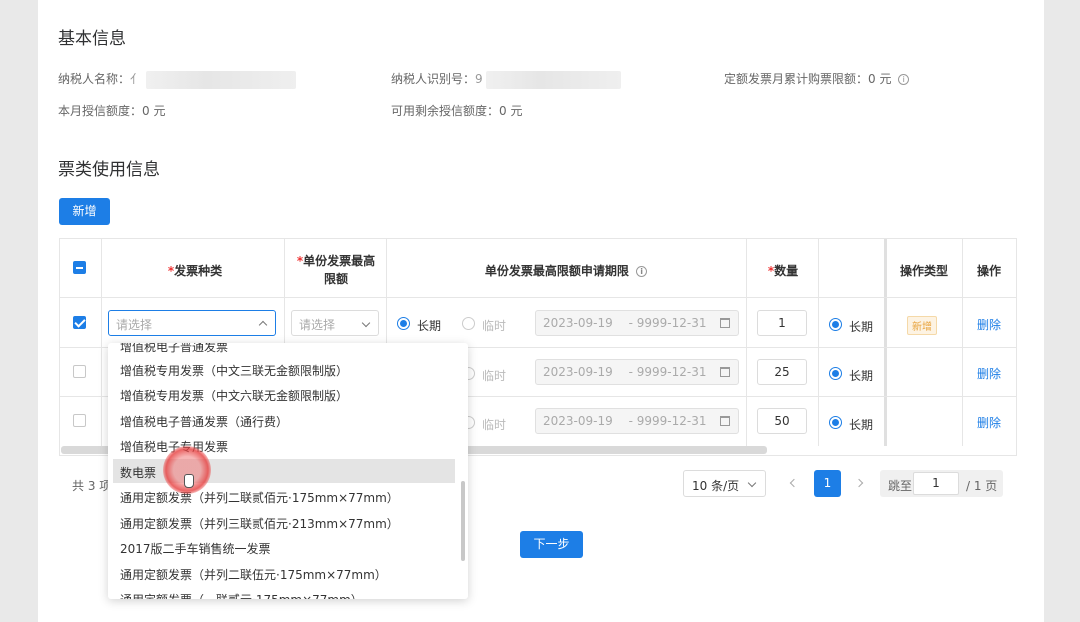  What do you see at coordinates (716, 486) in the screenshot?
I see `page-size-value: 10 条/页` at bounding box center [716, 486].